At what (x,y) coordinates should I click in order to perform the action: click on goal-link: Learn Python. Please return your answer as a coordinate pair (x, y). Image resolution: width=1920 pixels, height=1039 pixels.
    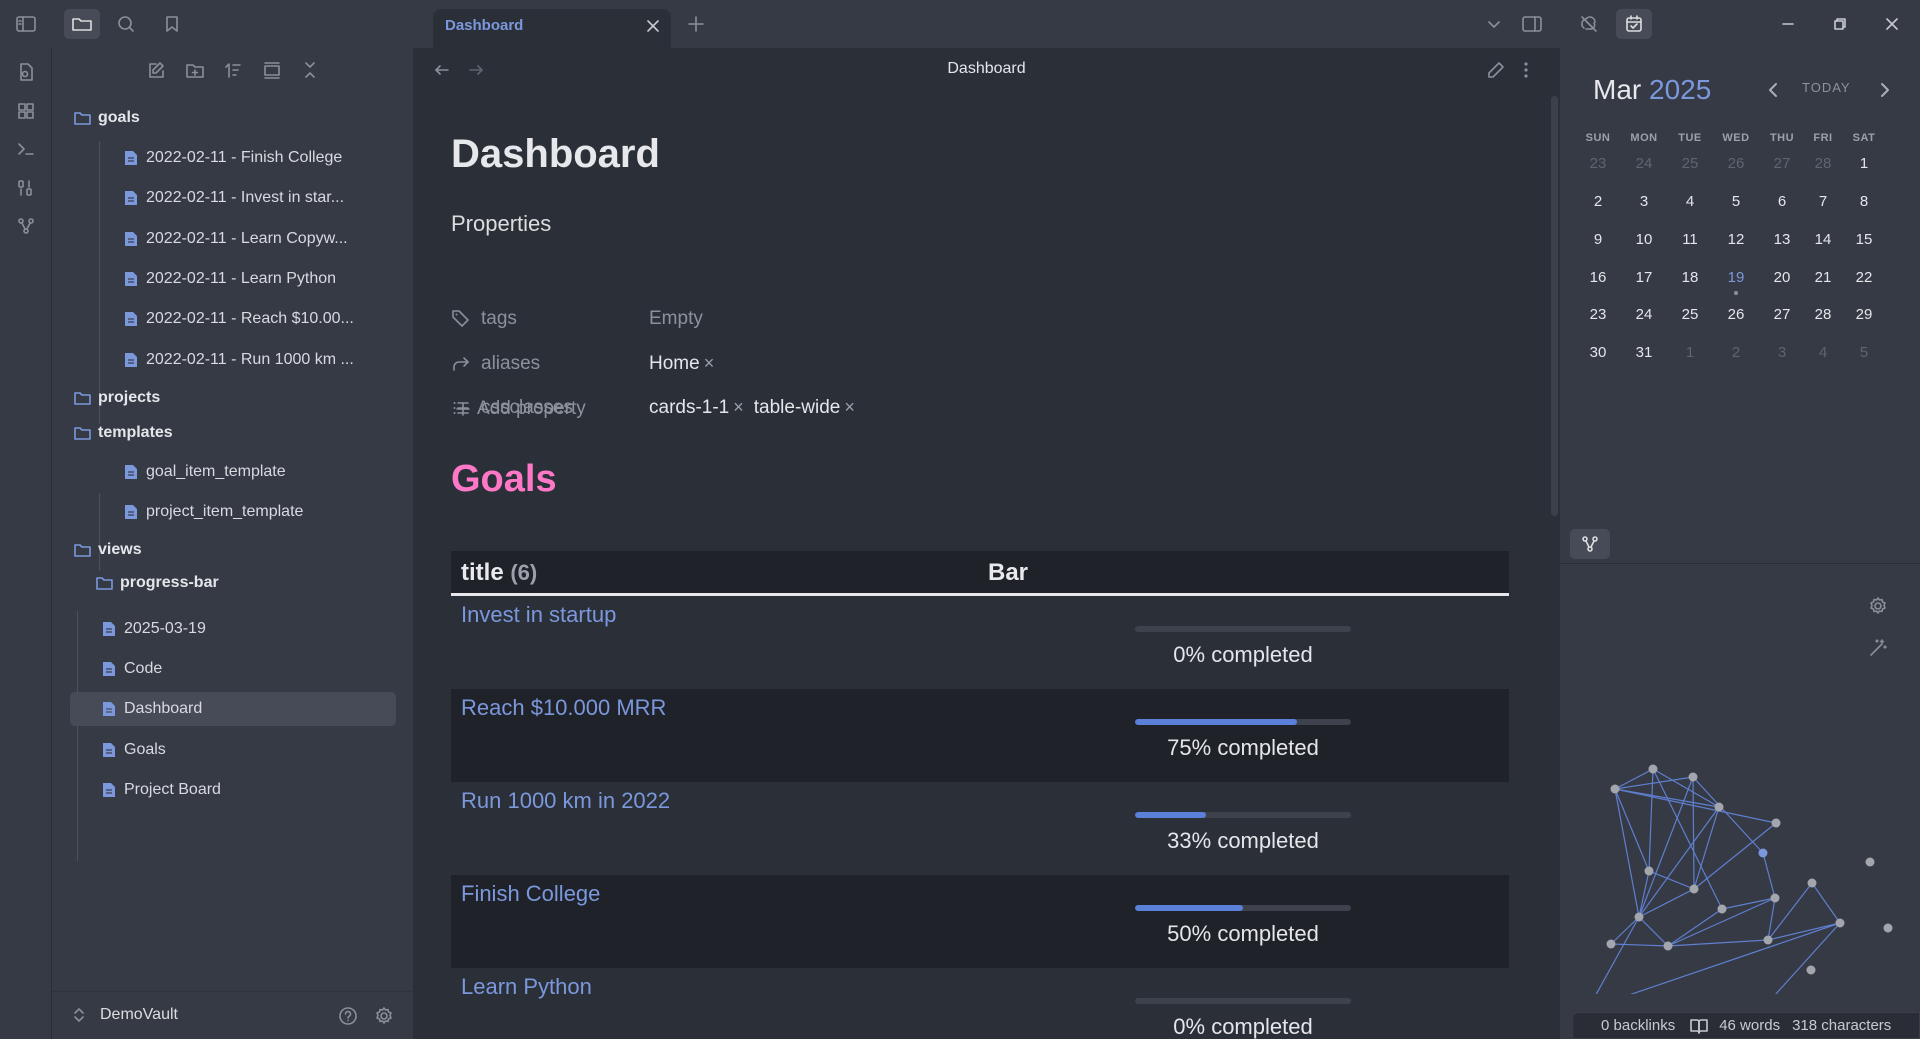
    Looking at the image, I should click on (526, 987).